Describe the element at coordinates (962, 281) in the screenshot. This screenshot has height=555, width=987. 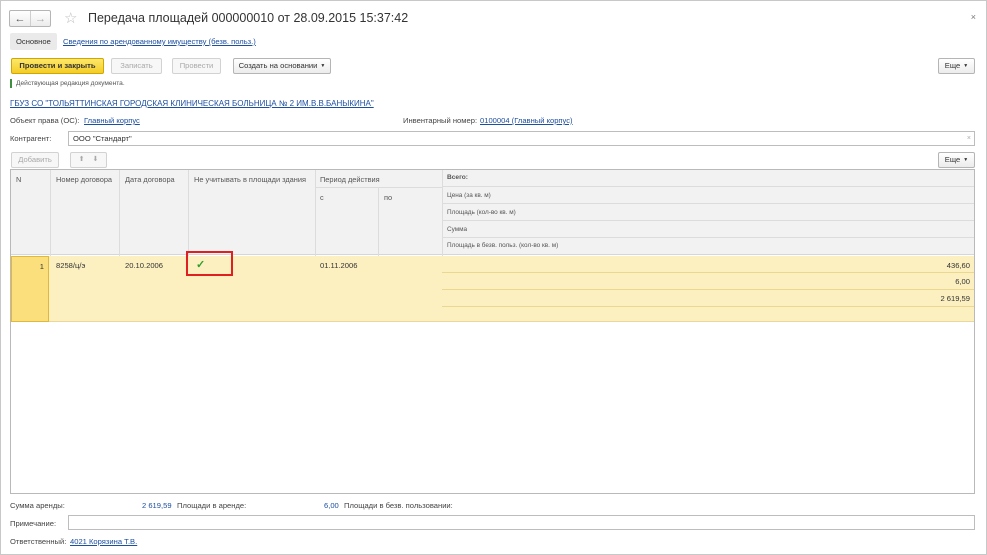
I see `area-cell: 6,00` at that location.